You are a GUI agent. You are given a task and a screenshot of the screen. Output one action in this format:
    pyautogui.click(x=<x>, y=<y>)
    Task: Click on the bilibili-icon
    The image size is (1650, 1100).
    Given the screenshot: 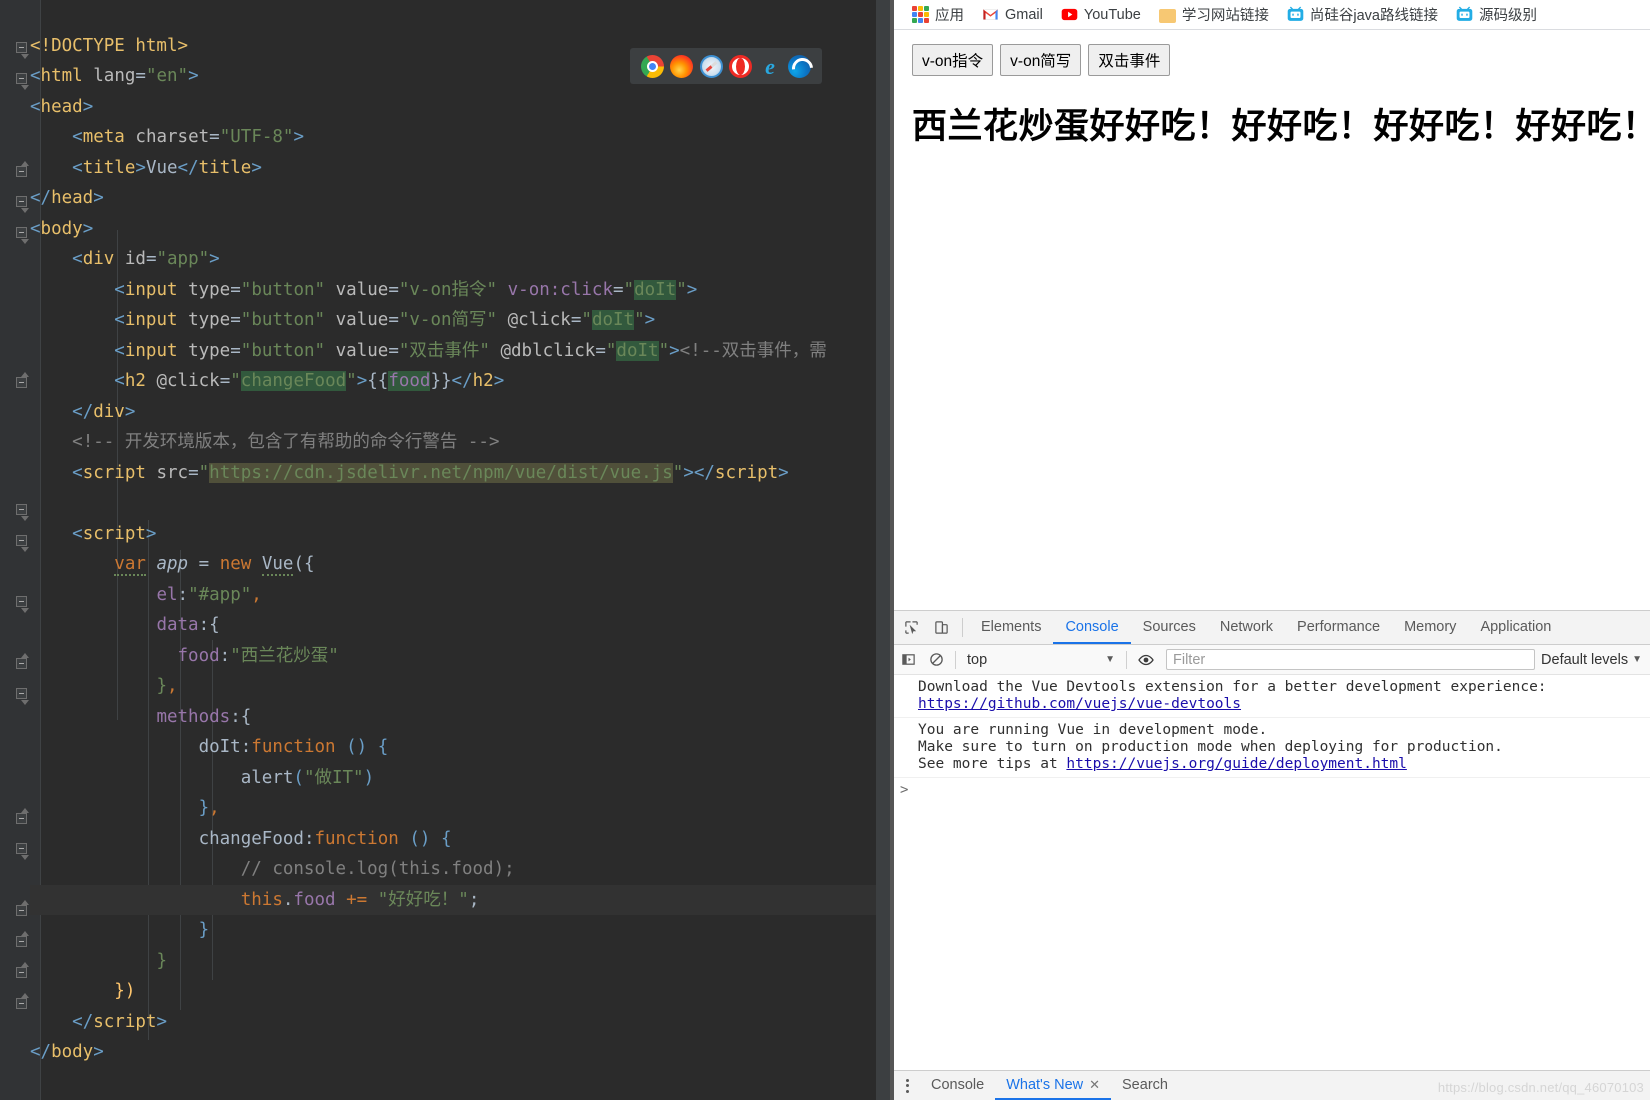 What is the action you would take?
    pyautogui.click(x=1295, y=14)
    